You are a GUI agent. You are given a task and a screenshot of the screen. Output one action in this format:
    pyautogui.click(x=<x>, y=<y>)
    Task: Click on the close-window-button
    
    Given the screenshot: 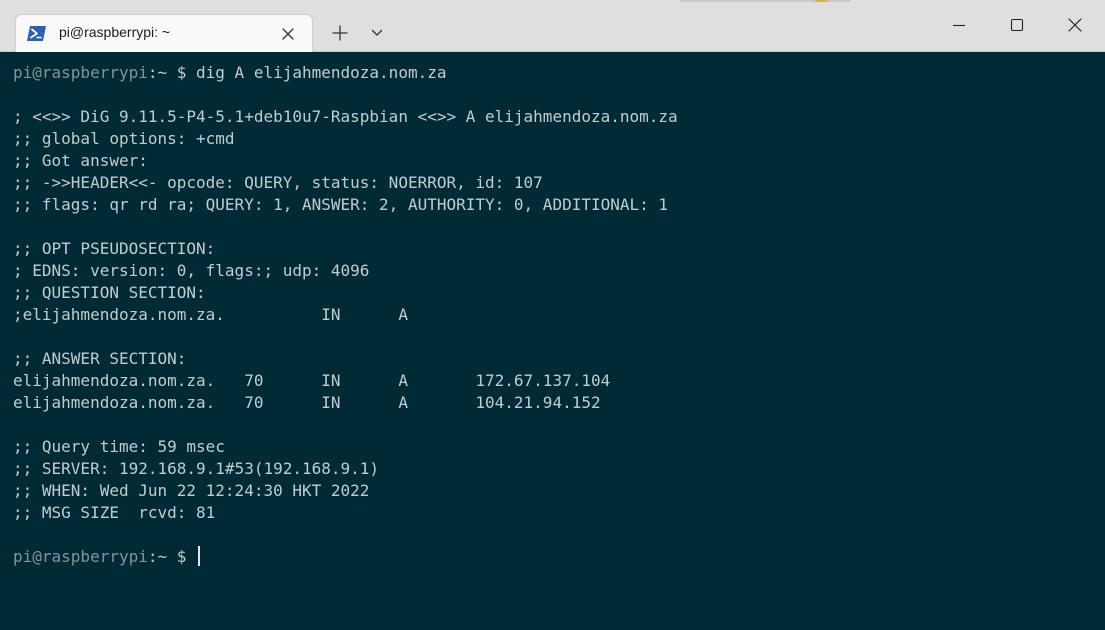 What is the action you would take?
    pyautogui.click(x=1075, y=25)
    